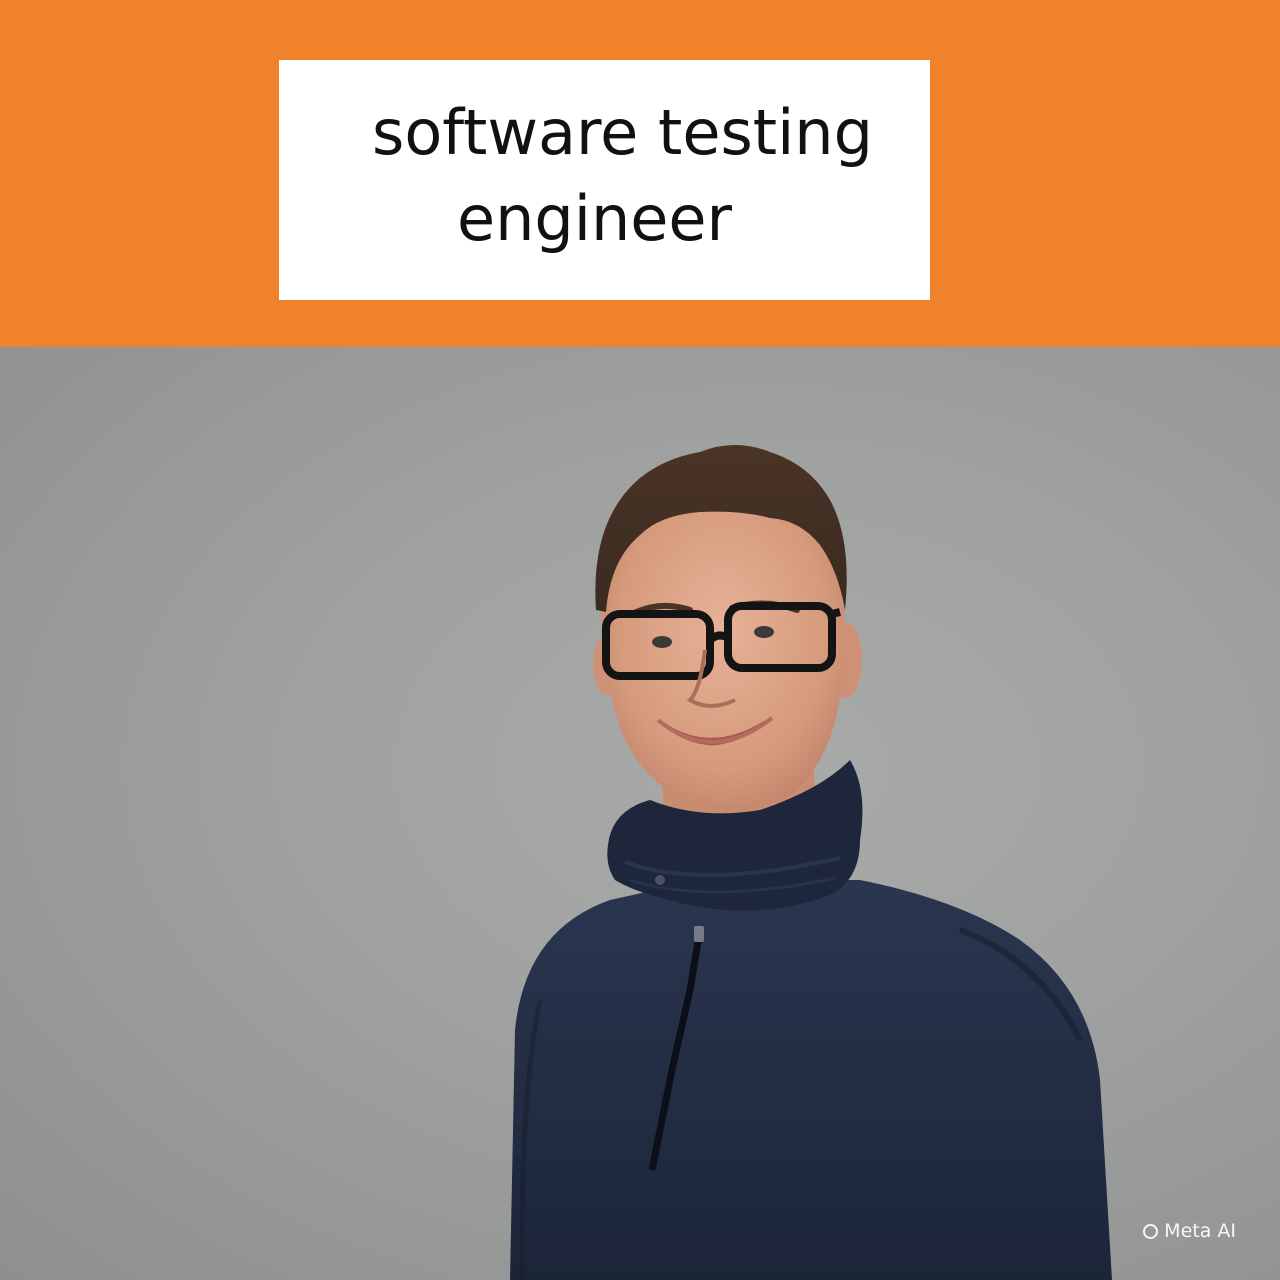 The height and width of the screenshot is (1280, 1280). I want to click on meta-ai-watermark: Meta AI, so click(1189, 1231).